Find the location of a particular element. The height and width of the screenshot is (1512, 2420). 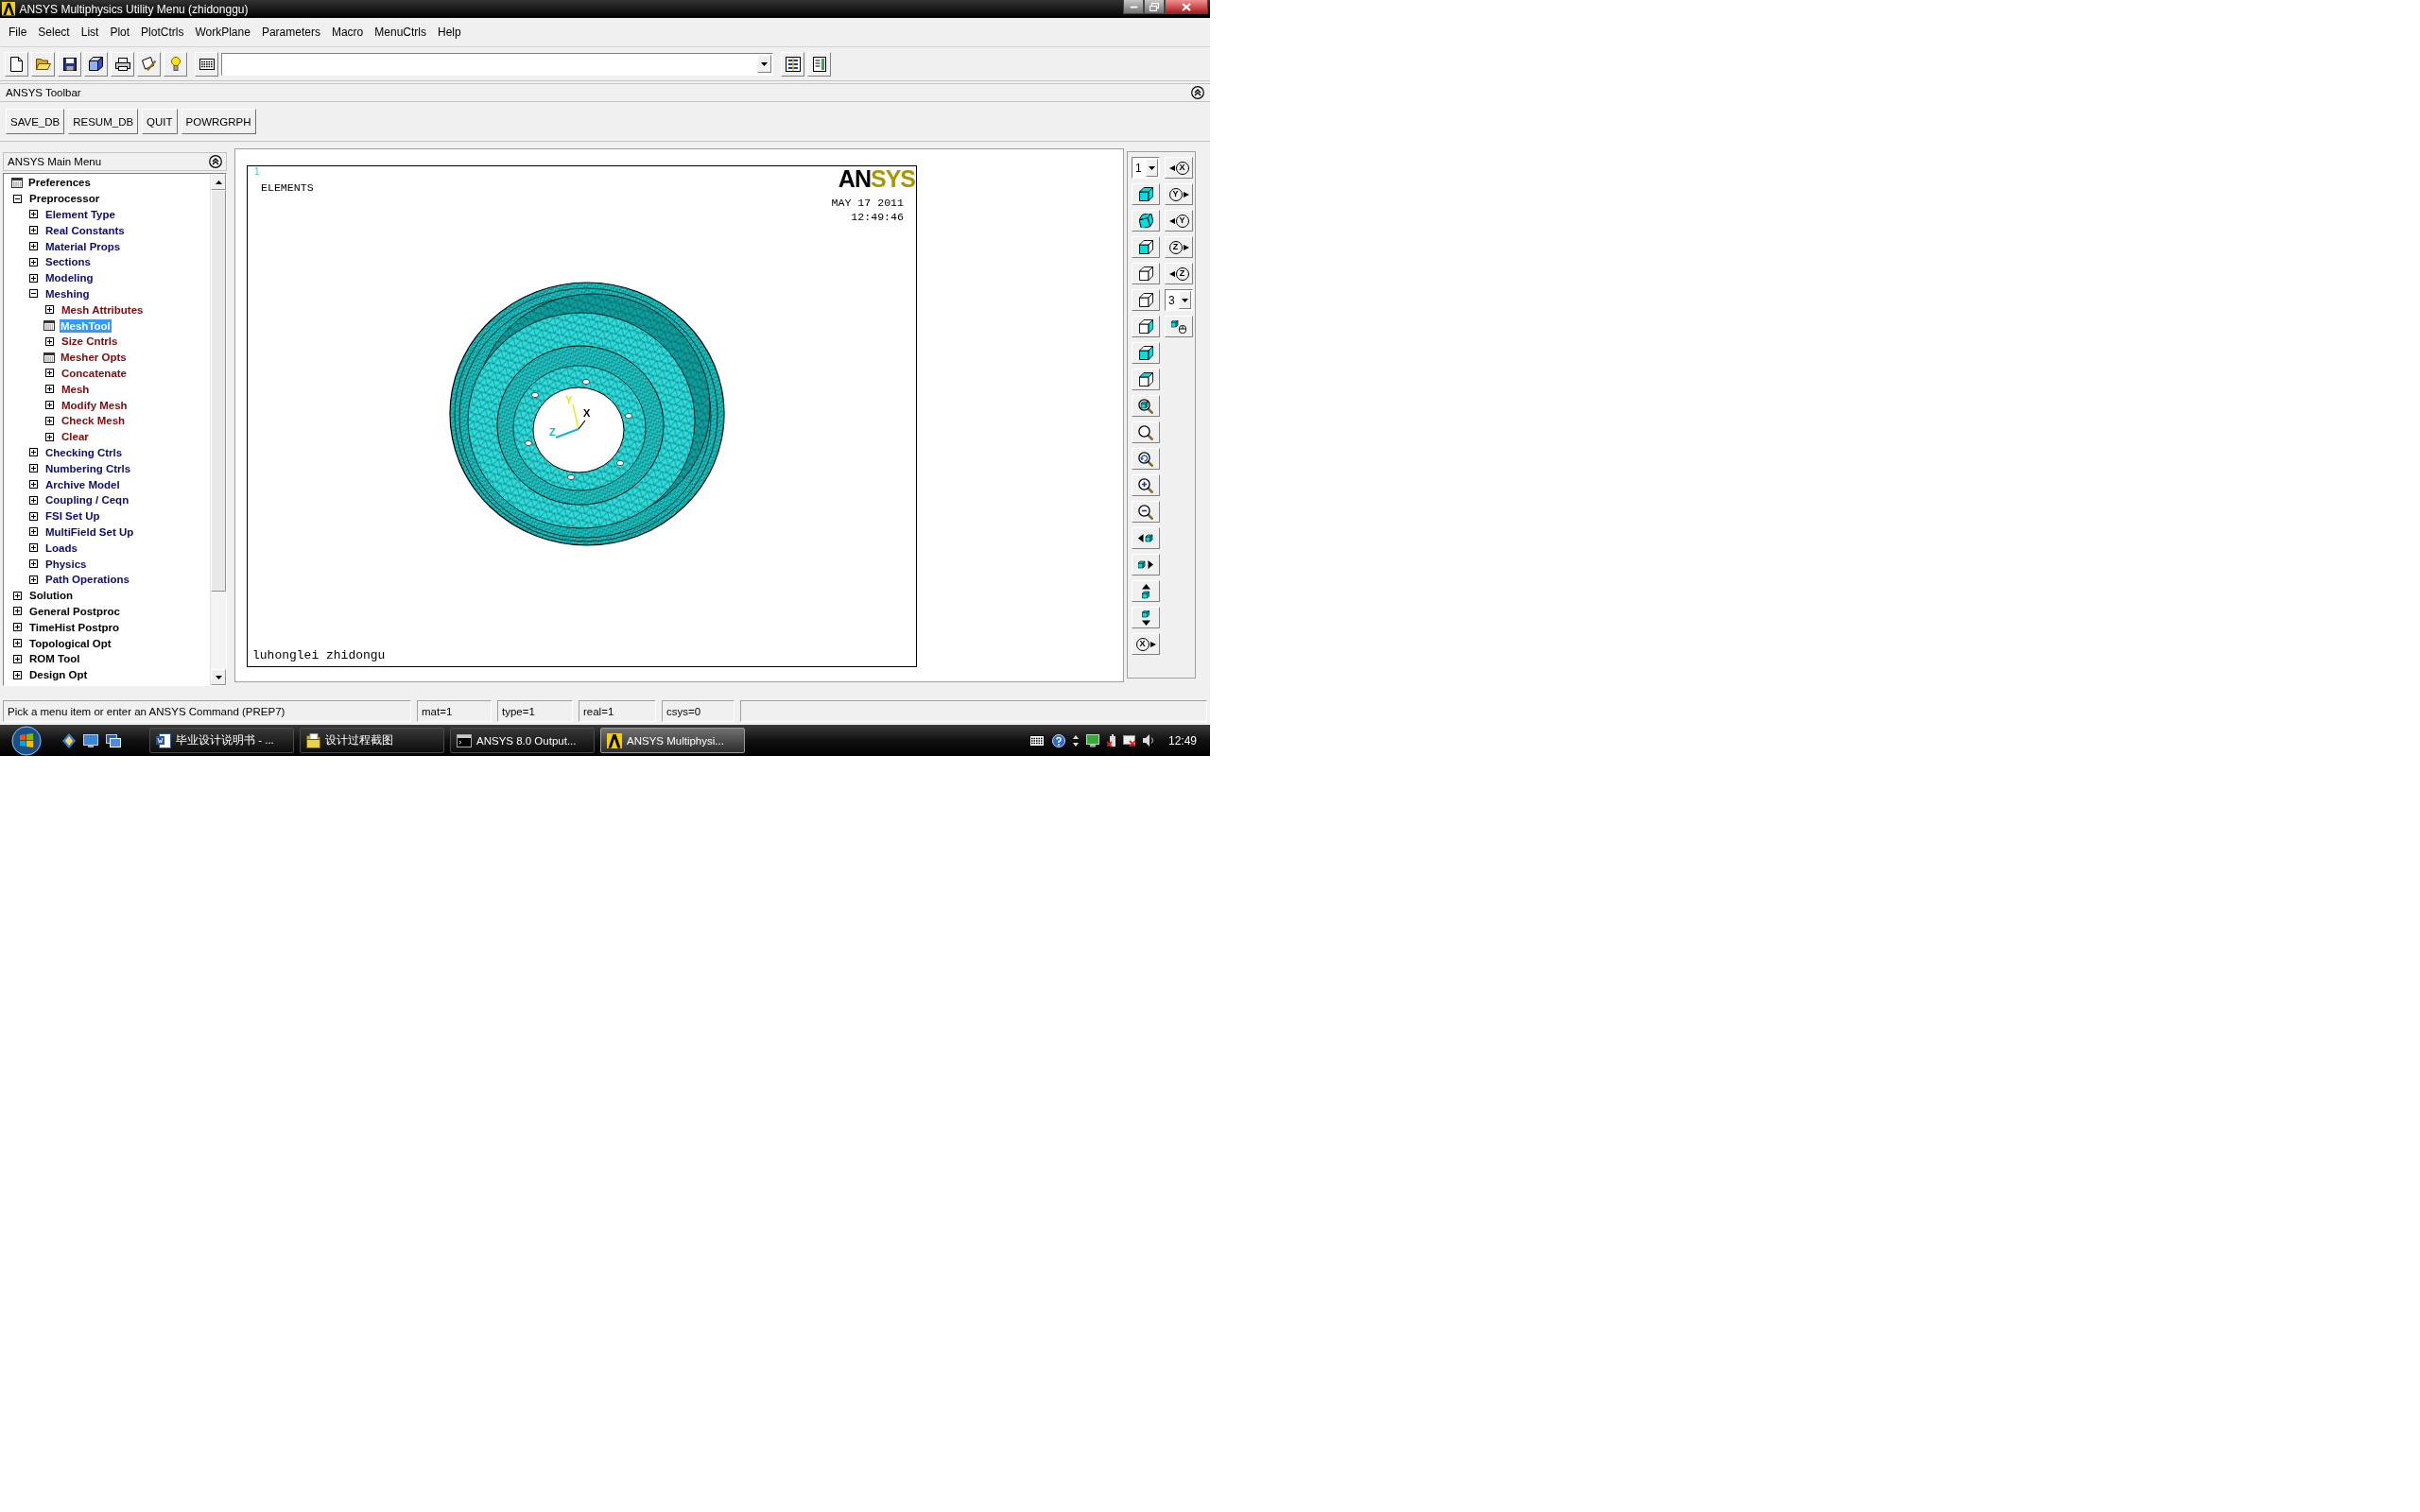

tree-item: Sections is located at coordinates (68, 262).